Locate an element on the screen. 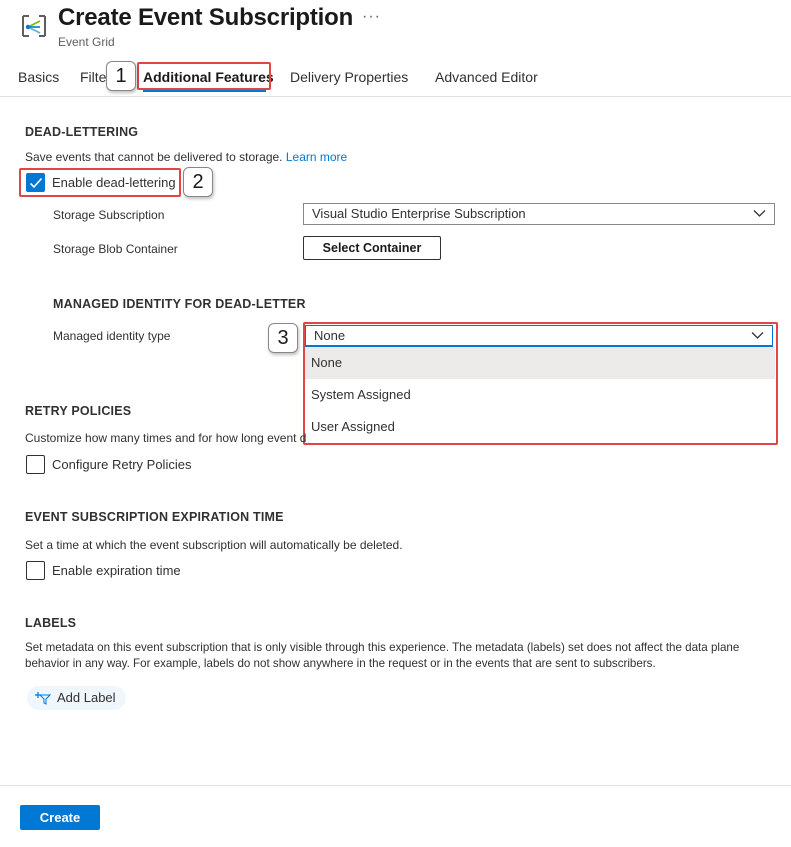 This screenshot has width=791, height=847. event-grid-icon is located at coordinates (34, 26).